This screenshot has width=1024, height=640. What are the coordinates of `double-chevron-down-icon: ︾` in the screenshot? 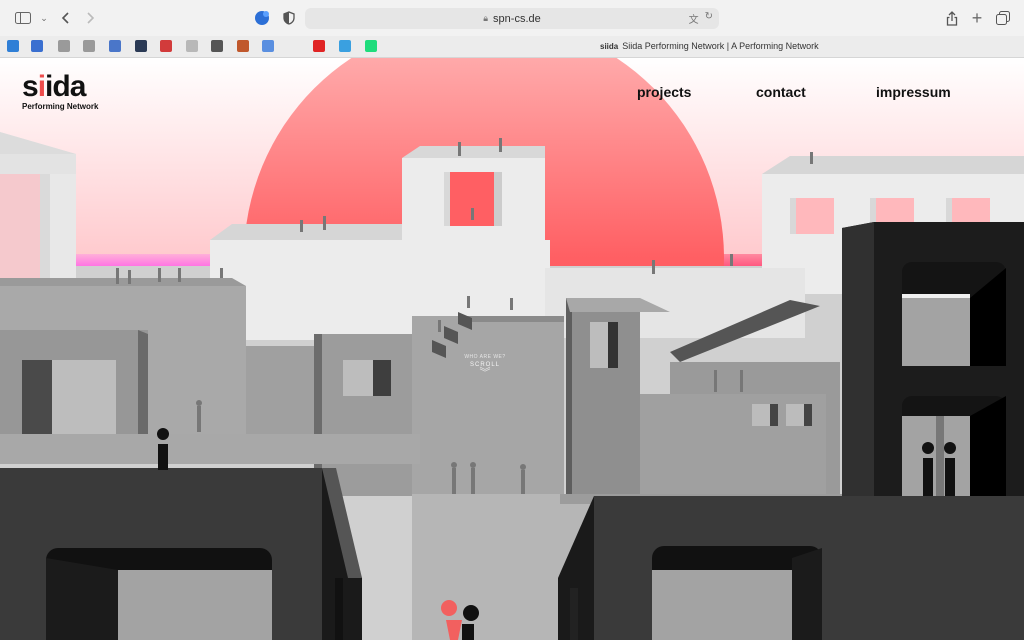 It's located at (485, 373).